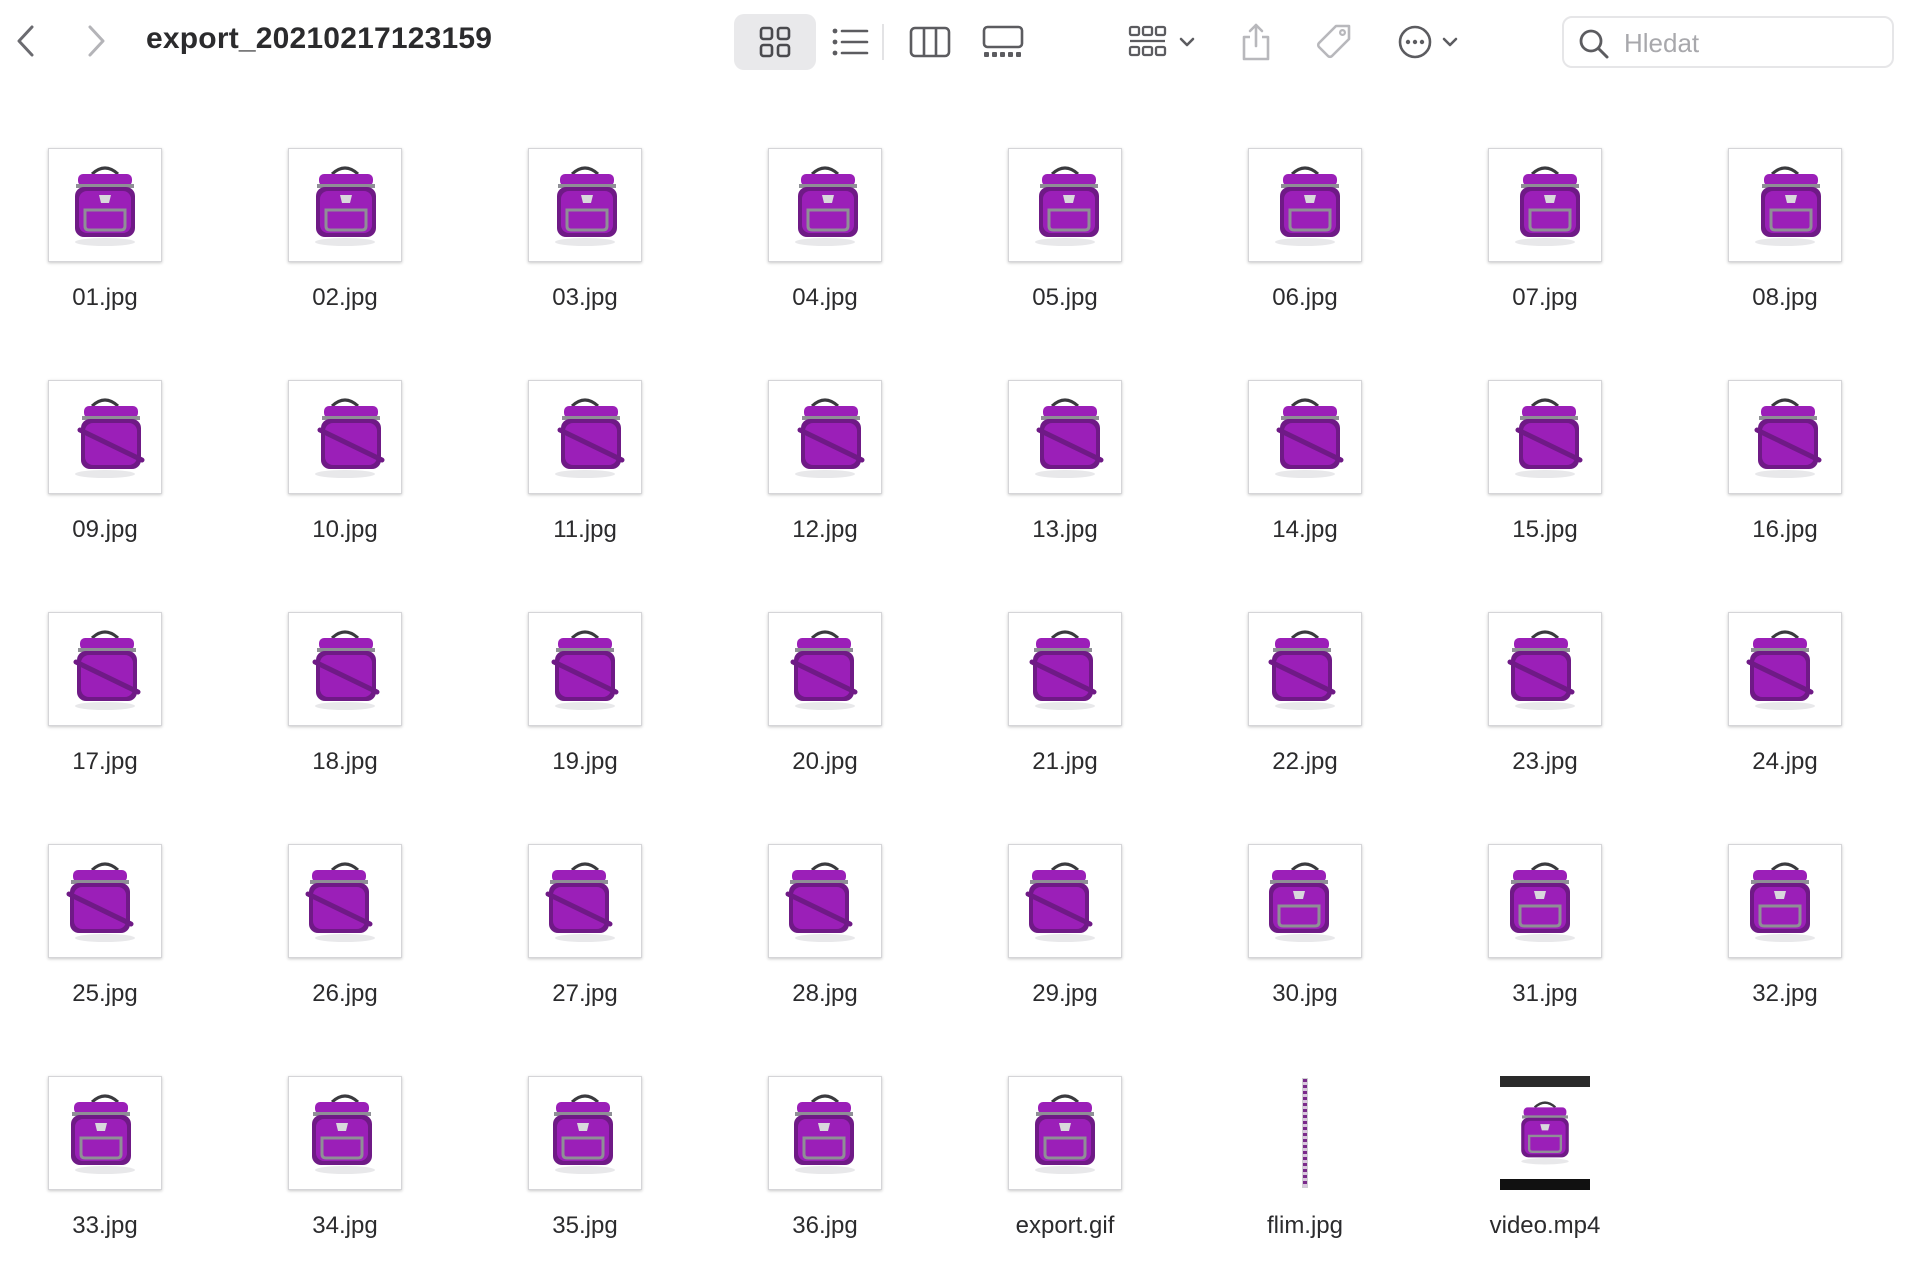 The height and width of the screenshot is (1284, 1920). I want to click on file-item: 07.jpg, so click(1545, 197).